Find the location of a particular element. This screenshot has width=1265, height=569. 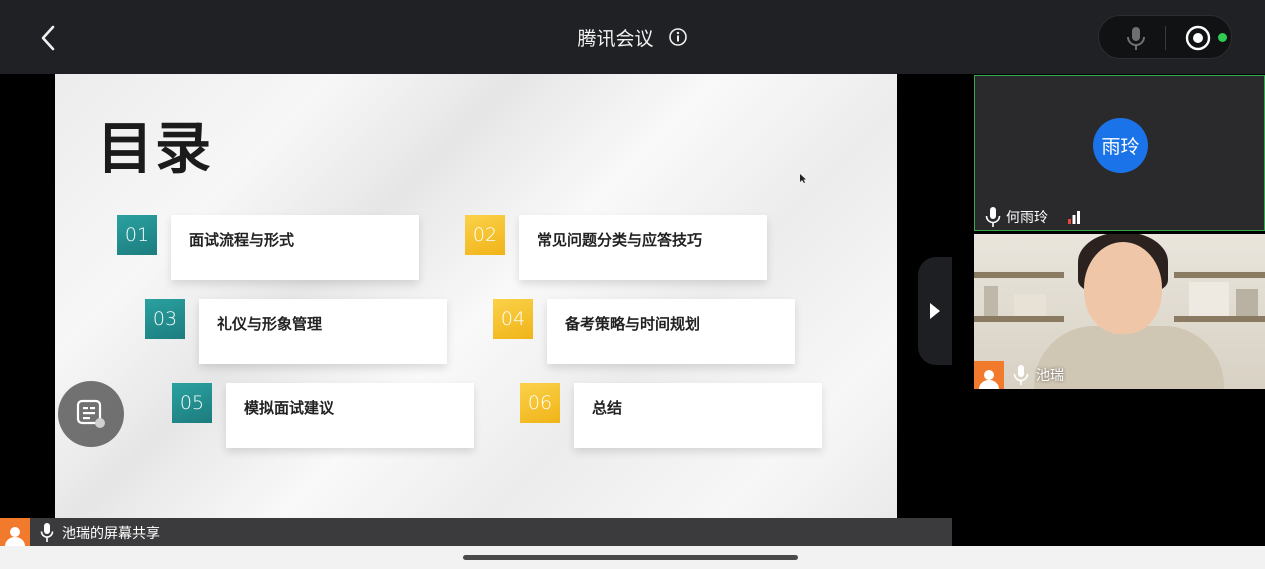

system-nav-bar is located at coordinates (632, 557).